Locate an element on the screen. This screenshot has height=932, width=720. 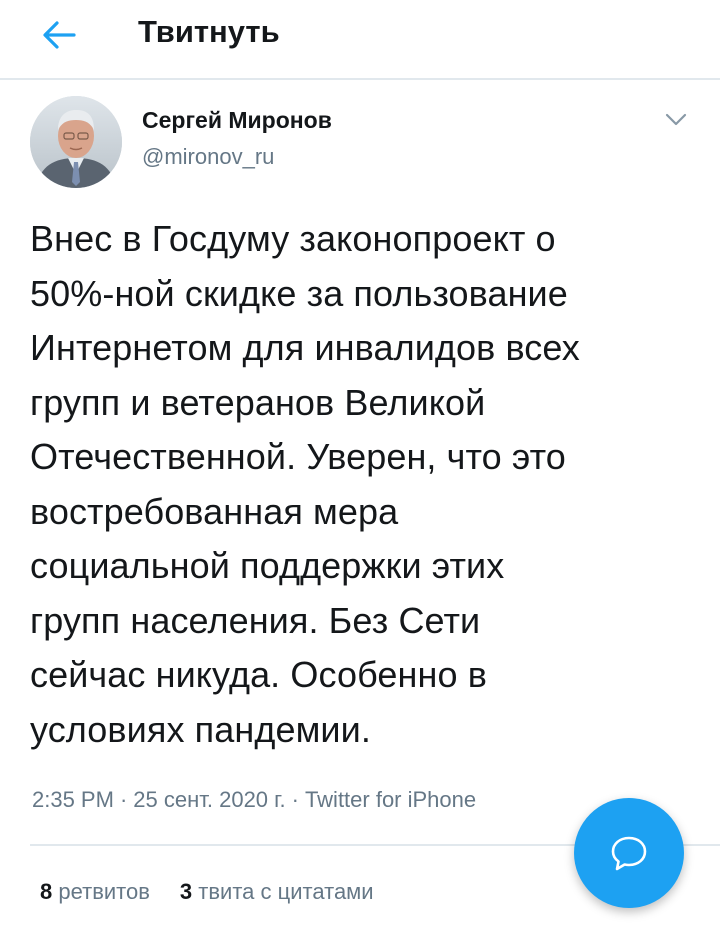
retweets-stat: 8 ретвитов is located at coordinates (95, 892).